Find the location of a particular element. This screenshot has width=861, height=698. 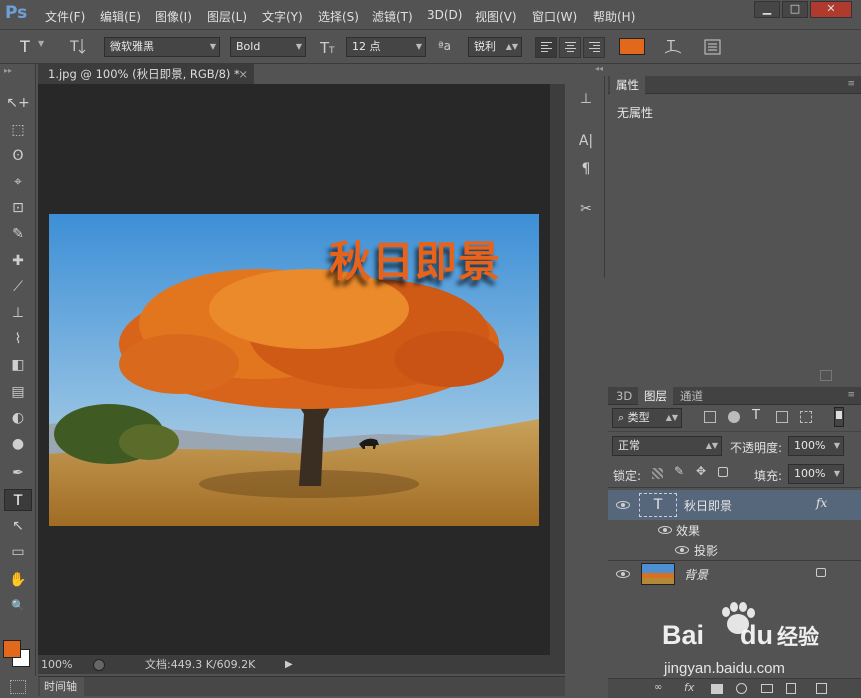

paragraph-panel-icon: ¶ is located at coordinates (586, 169).